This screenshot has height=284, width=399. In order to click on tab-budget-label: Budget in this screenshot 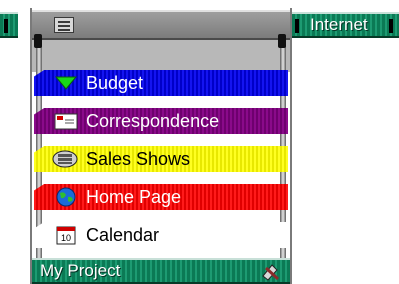, I will do `click(115, 83)`.